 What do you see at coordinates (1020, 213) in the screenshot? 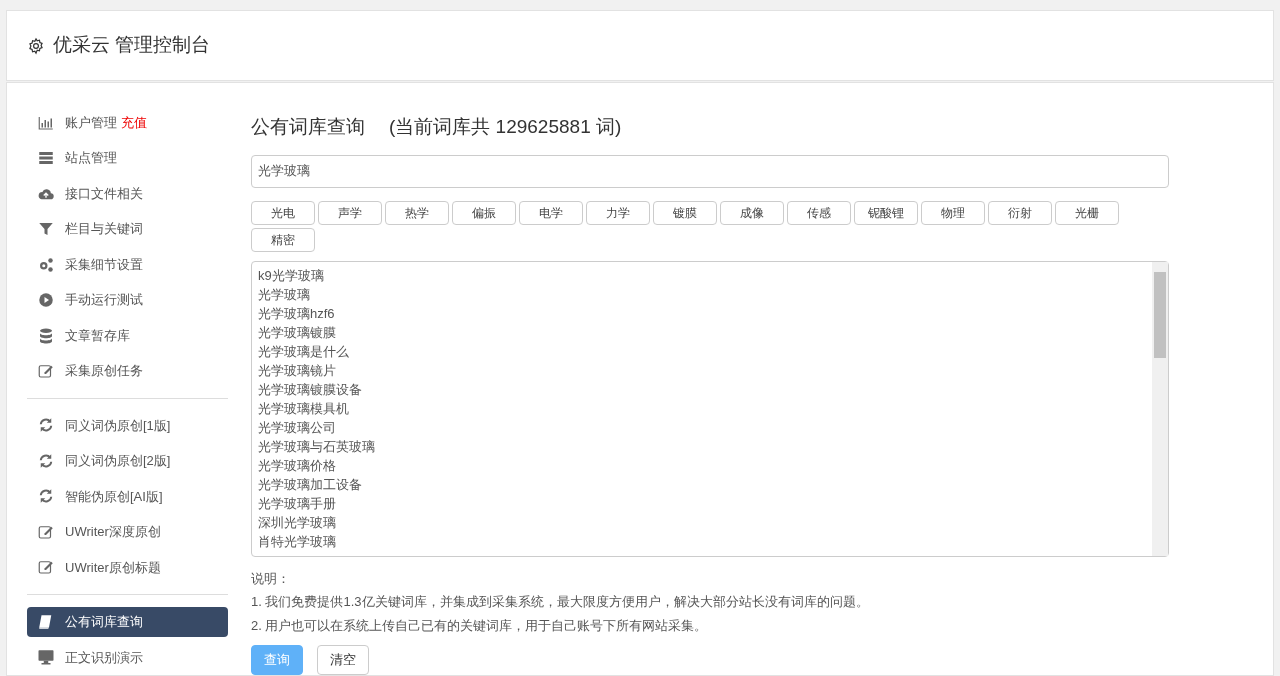
I see `tag-button: 衍射` at bounding box center [1020, 213].